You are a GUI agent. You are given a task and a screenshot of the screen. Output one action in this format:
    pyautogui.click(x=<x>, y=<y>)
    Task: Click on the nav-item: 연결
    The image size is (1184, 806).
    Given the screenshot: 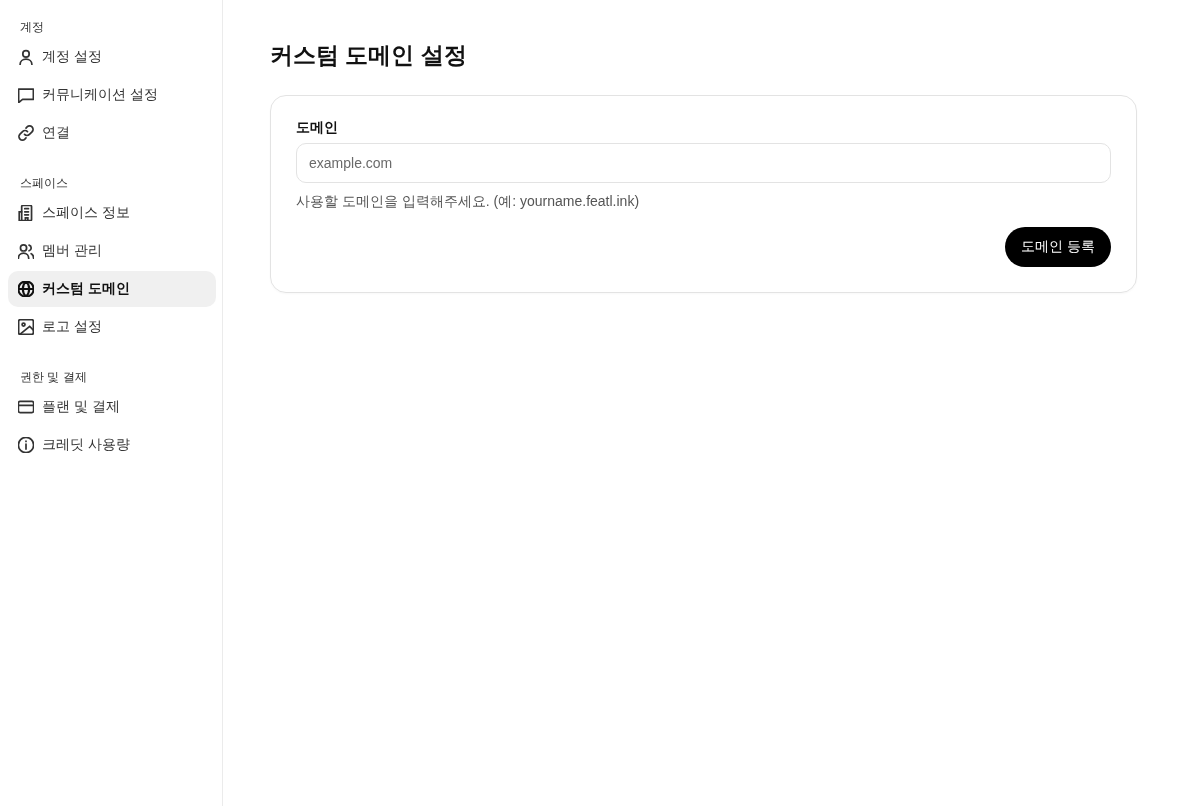 What is the action you would take?
    pyautogui.click(x=112, y=133)
    